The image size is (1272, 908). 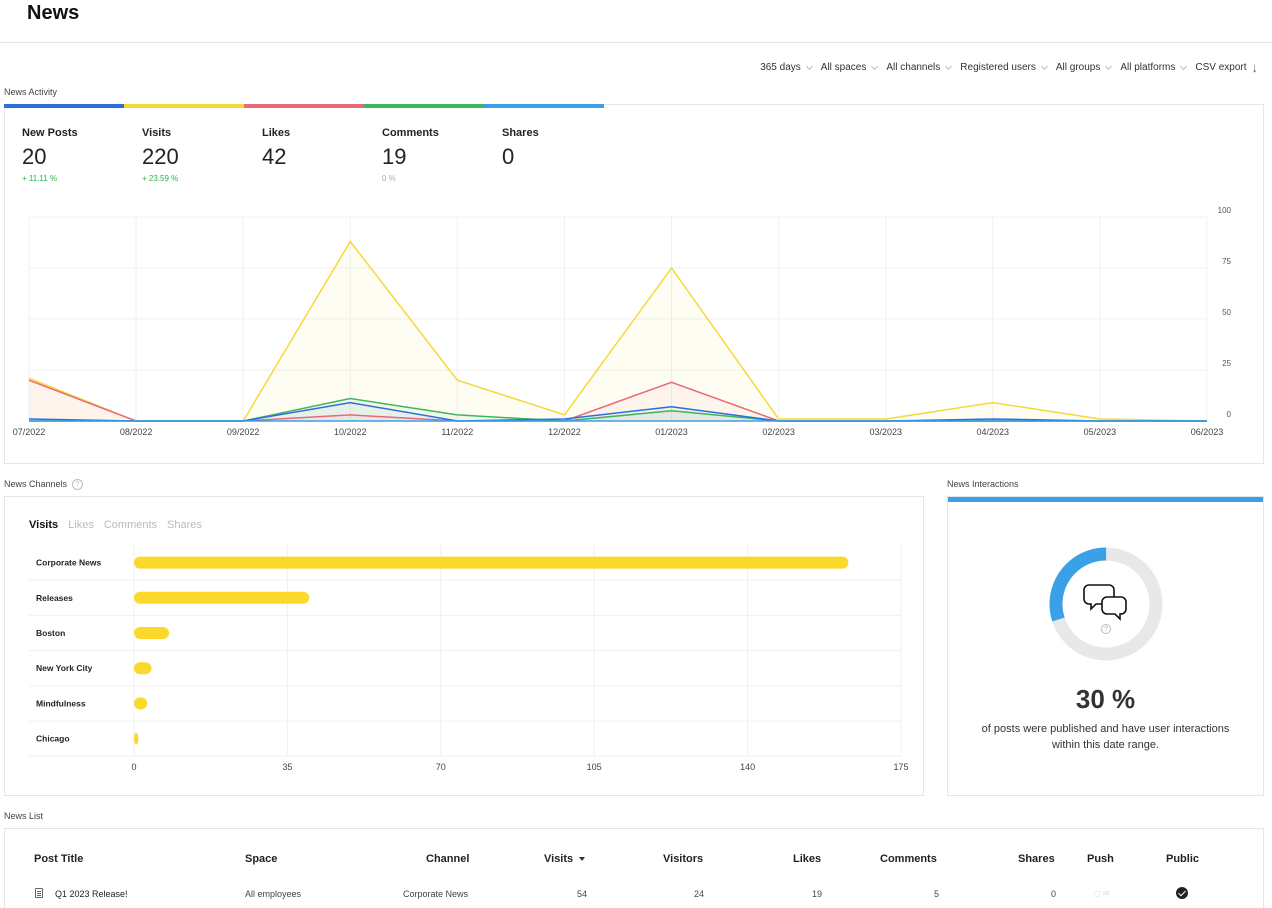 What do you see at coordinates (91, 894) in the screenshot?
I see `row-post-title: Q1 2023 Release!` at bounding box center [91, 894].